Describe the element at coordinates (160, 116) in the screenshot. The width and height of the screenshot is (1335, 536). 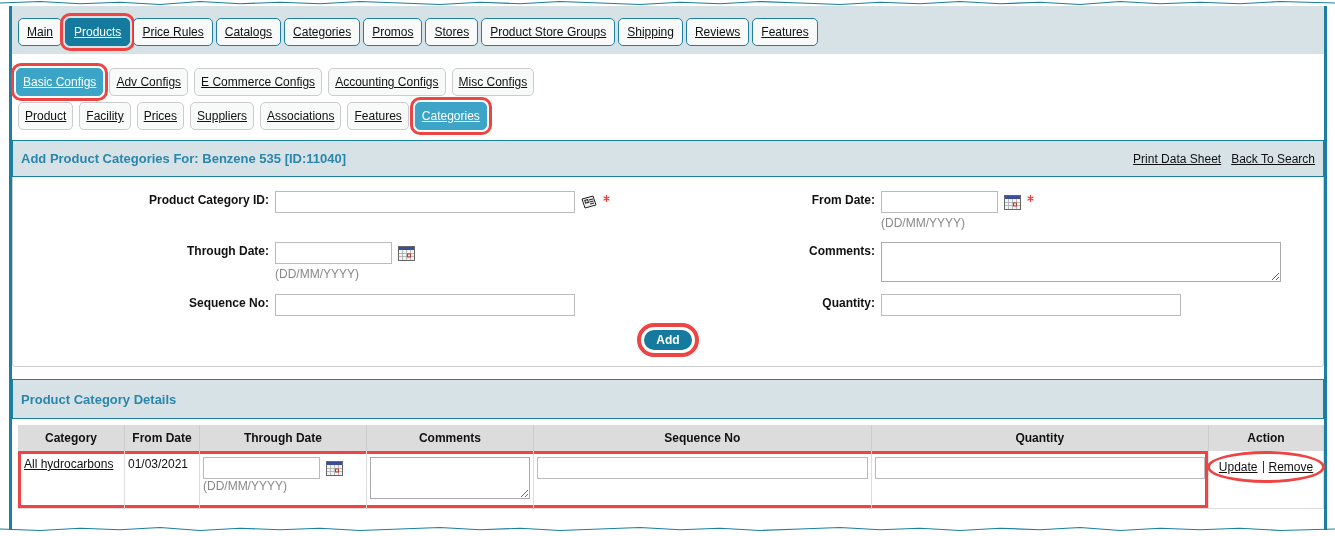
I see `tab: Prices` at that location.